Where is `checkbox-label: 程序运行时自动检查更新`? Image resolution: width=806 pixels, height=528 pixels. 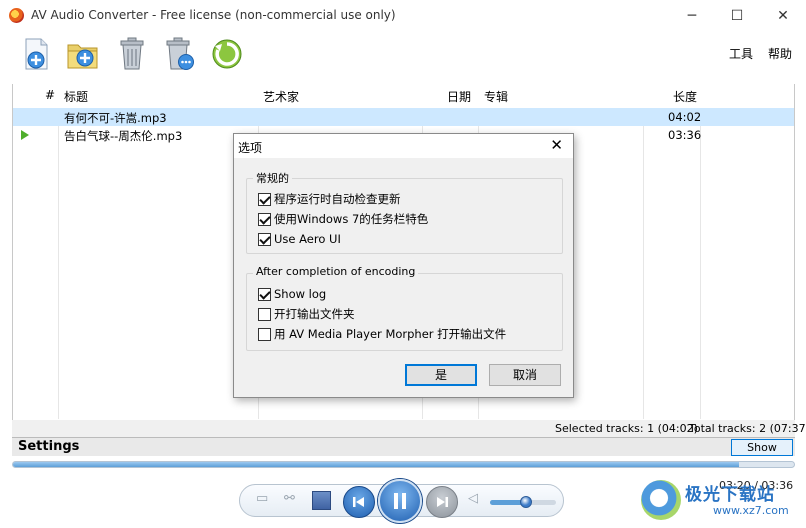 checkbox-label: 程序运行时自动检查更新 is located at coordinates (337, 199).